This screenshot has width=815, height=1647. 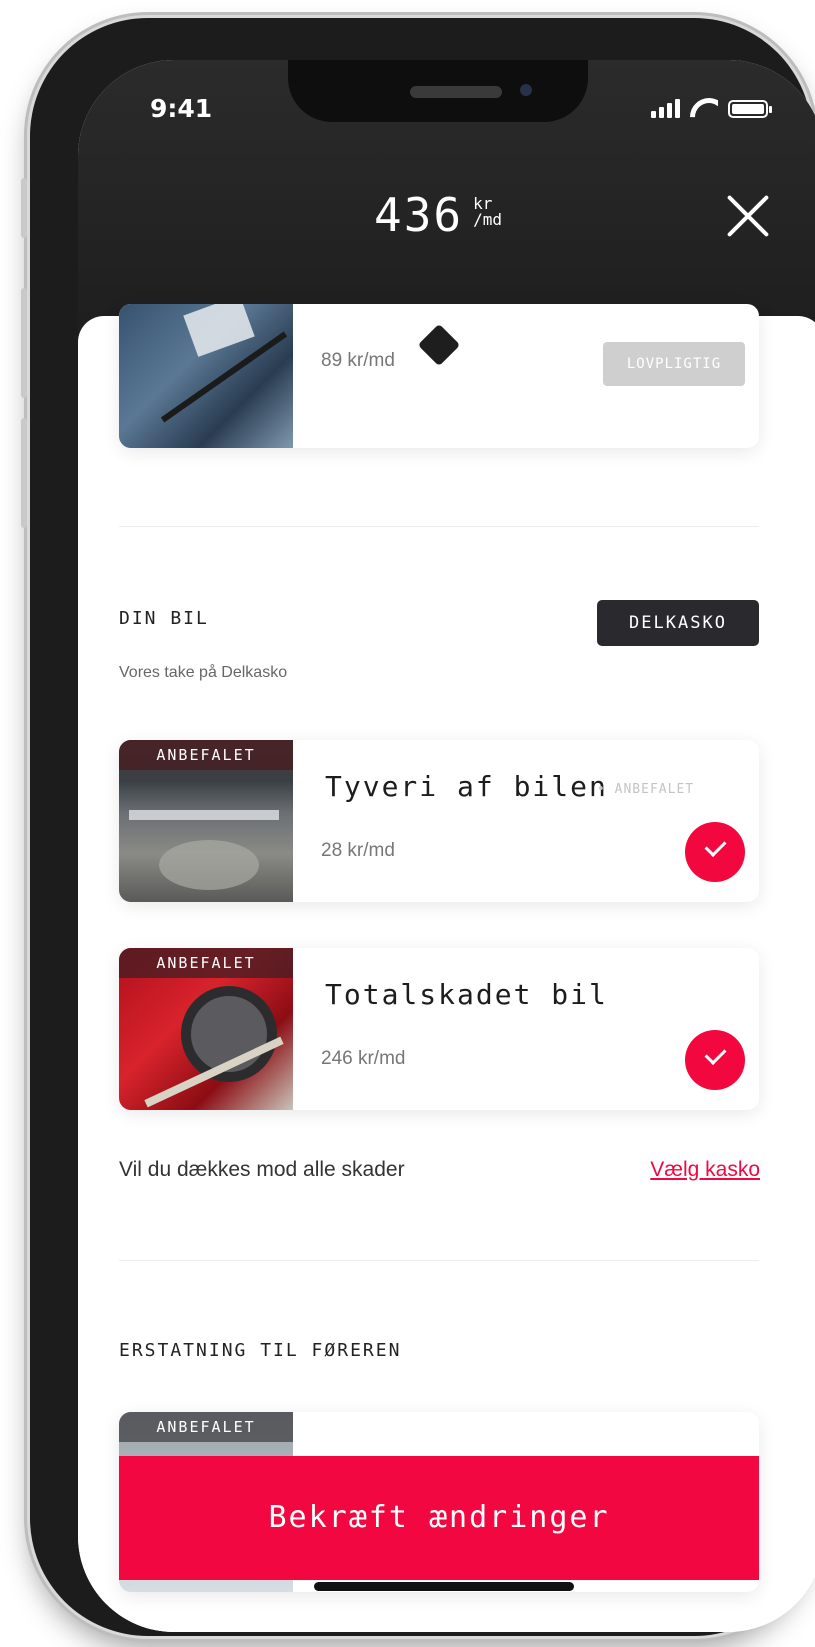 What do you see at coordinates (219, 330) in the screenshot?
I see `card-image-paper` at bounding box center [219, 330].